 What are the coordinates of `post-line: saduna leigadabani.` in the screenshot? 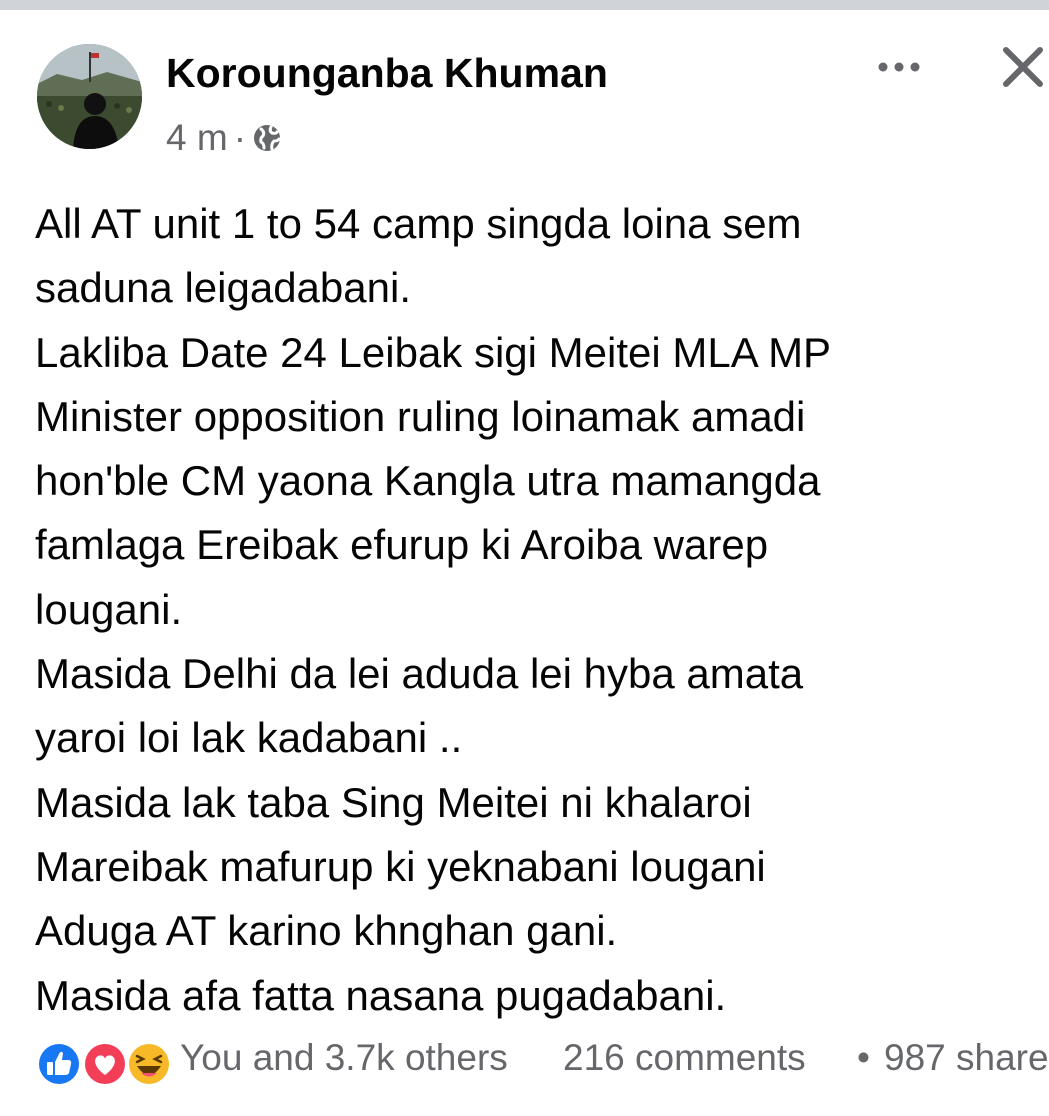 It's located at (223, 288).